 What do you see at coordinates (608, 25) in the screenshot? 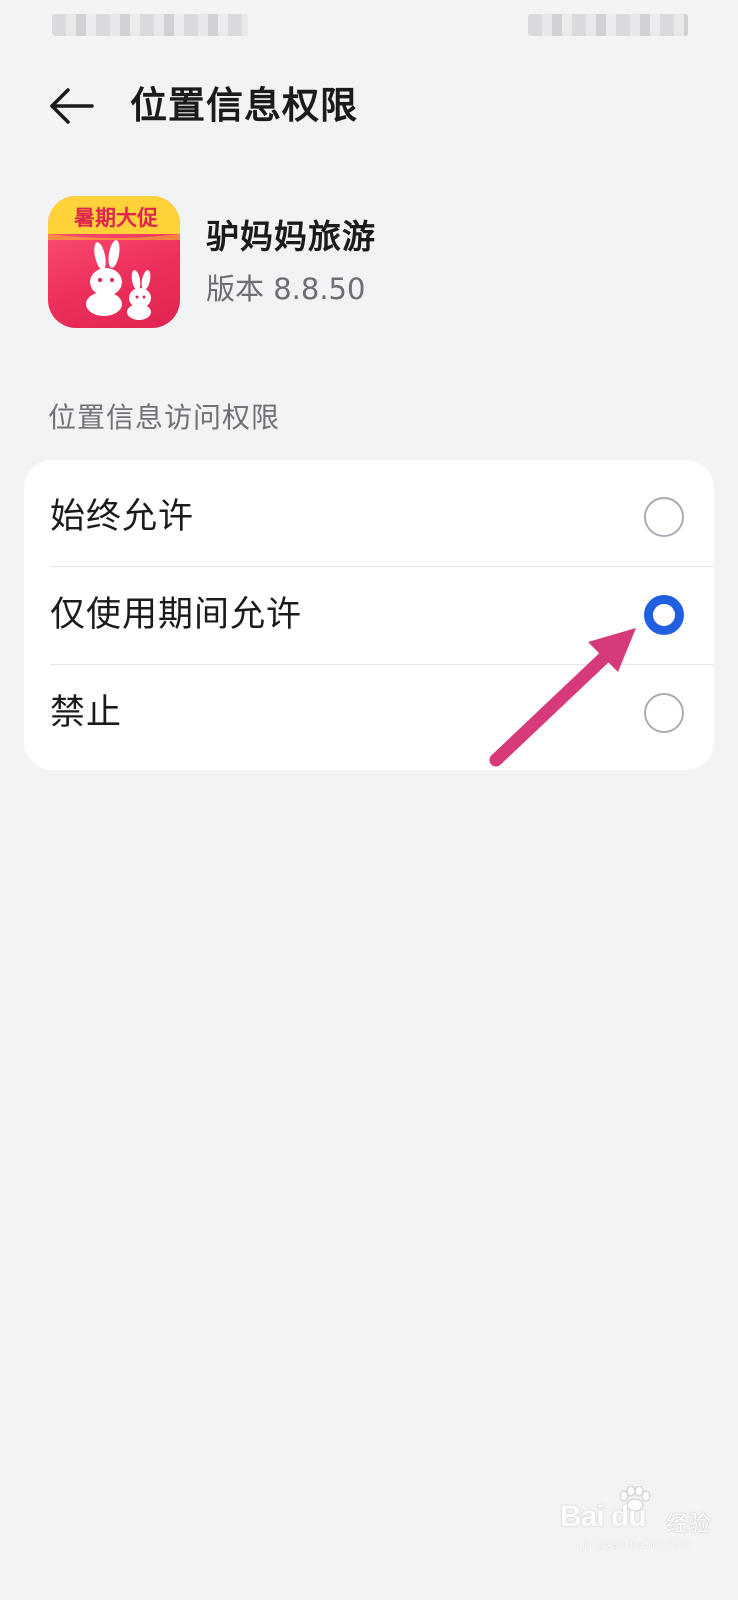
I see `status-bar-blurred-right` at bounding box center [608, 25].